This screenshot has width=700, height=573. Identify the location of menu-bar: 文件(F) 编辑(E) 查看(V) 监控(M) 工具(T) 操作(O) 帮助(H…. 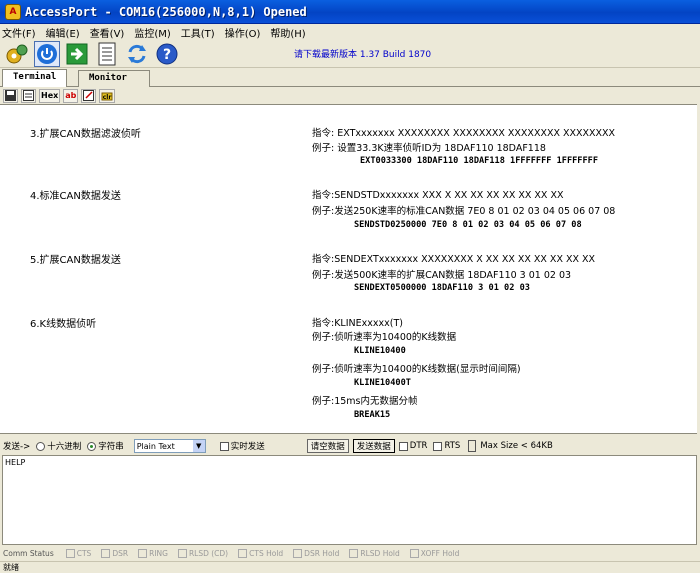
(350, 32).